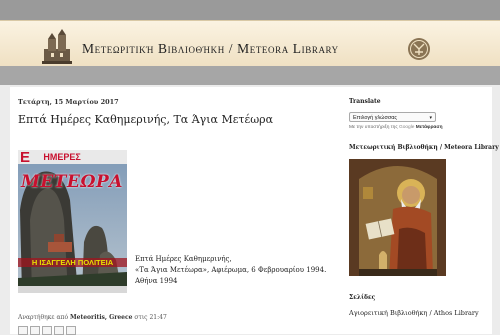  Describe the element at coordinates (375, 118) in the screenshot. I see `language-select-value: Επιλογή γλώσσας` at that location.